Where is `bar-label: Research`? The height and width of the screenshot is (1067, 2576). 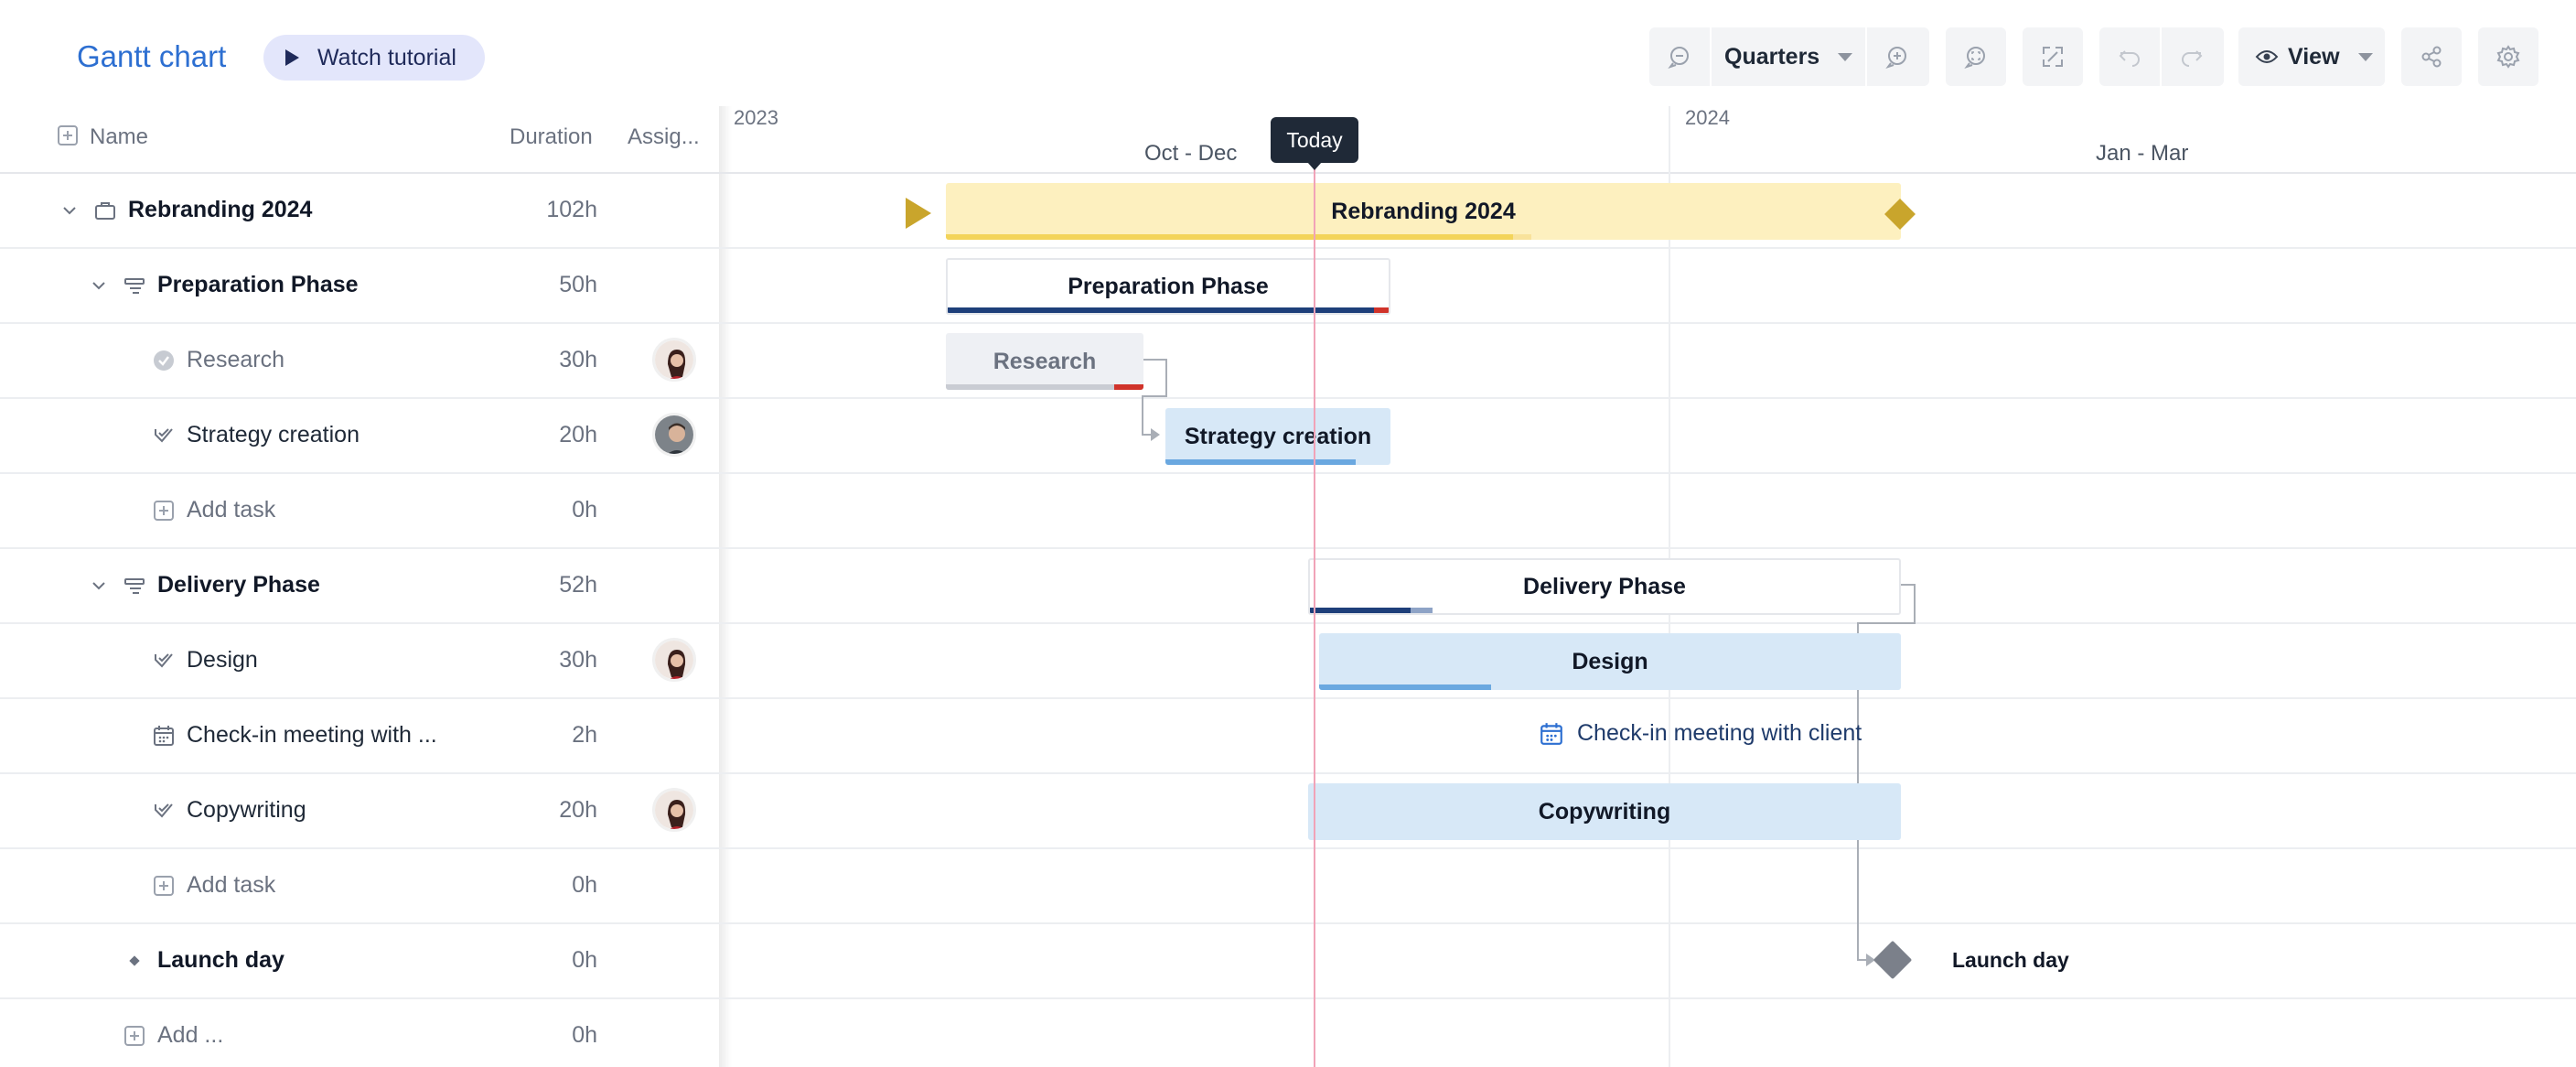 bar-label: Research is located at coordinates (1045, 361).